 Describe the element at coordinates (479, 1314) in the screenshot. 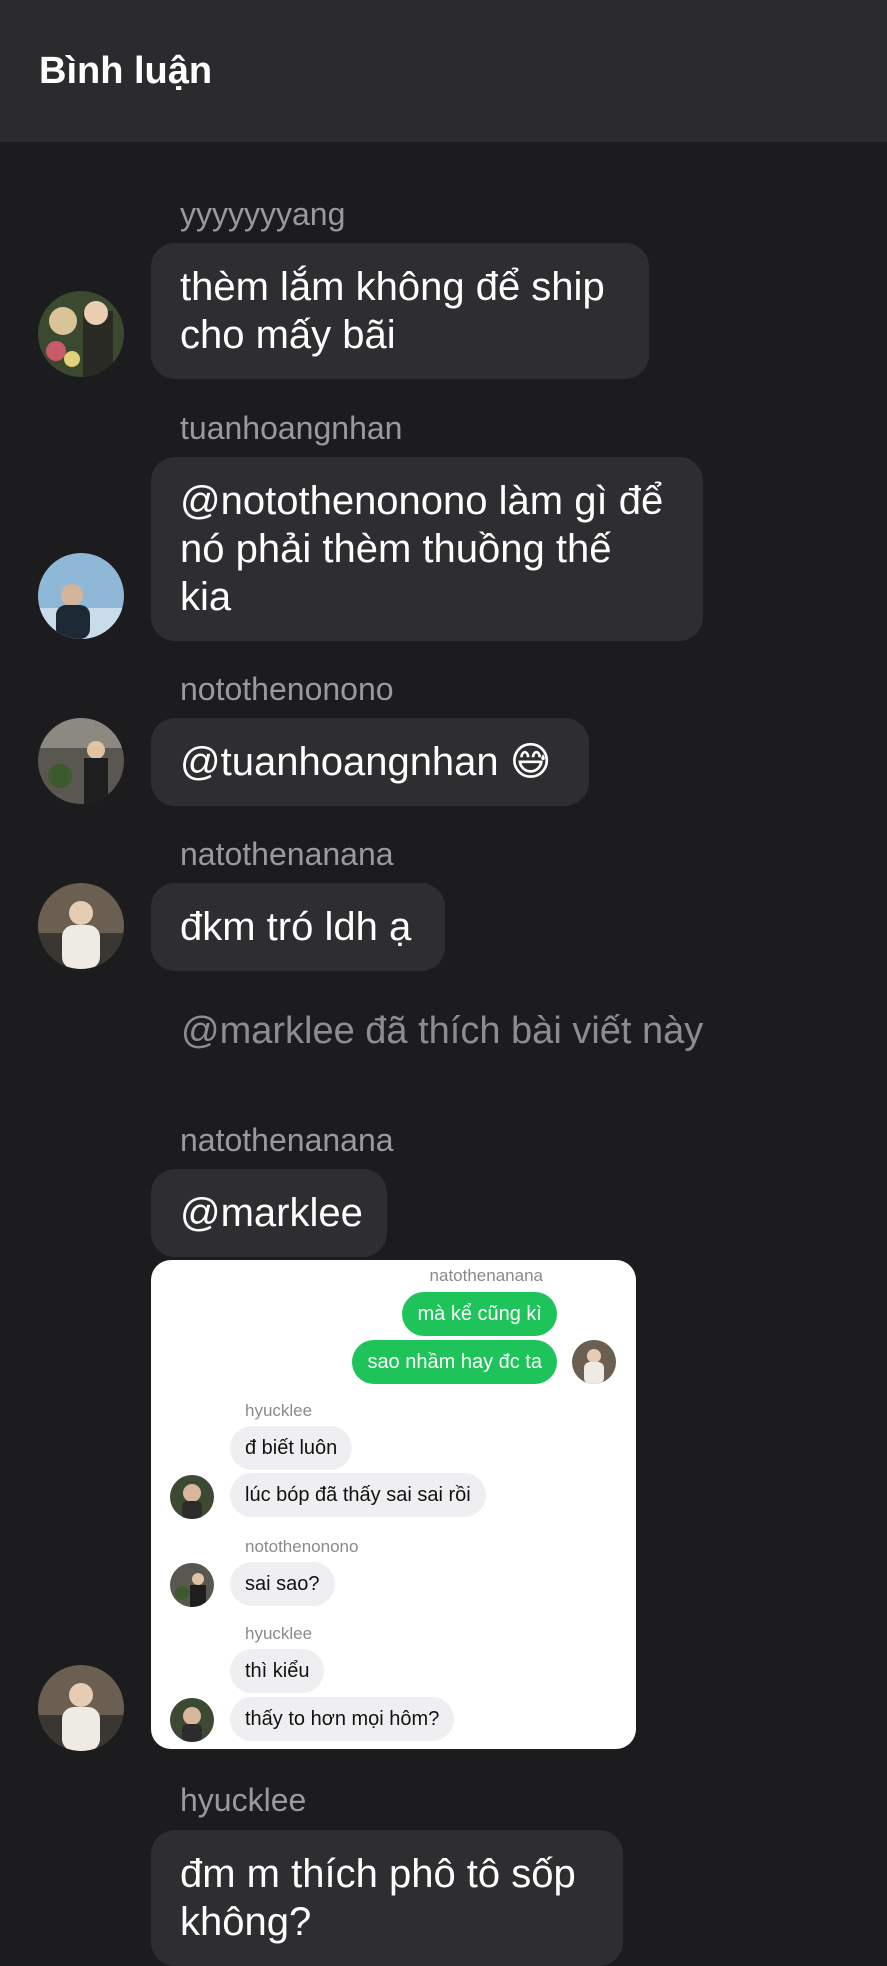

I see `screenshot-sent-message: mà kể cũng kì` at that location.